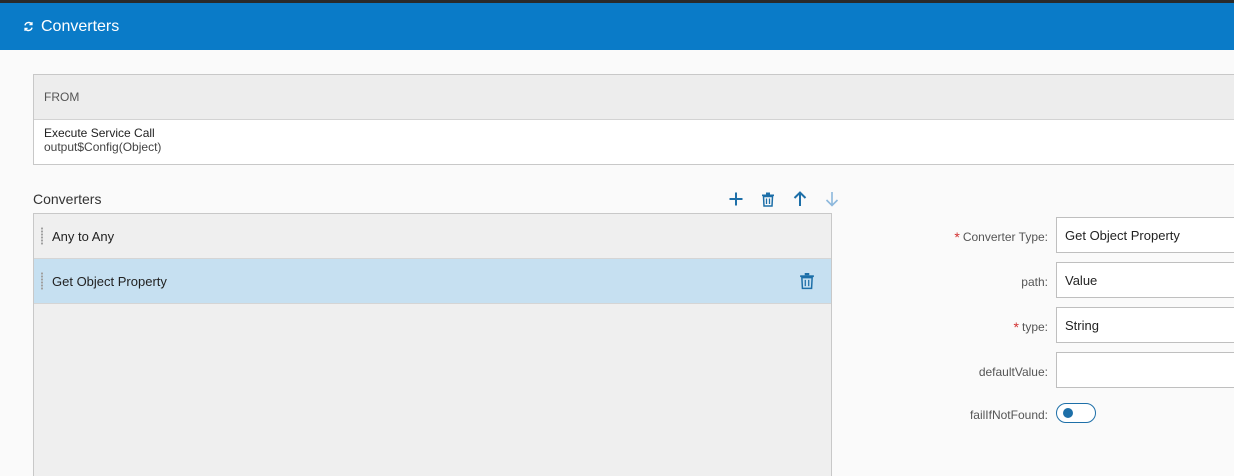 This screenshot has width=1234, height=476. I want to click on from-heading: FROM, so click(634, 97).